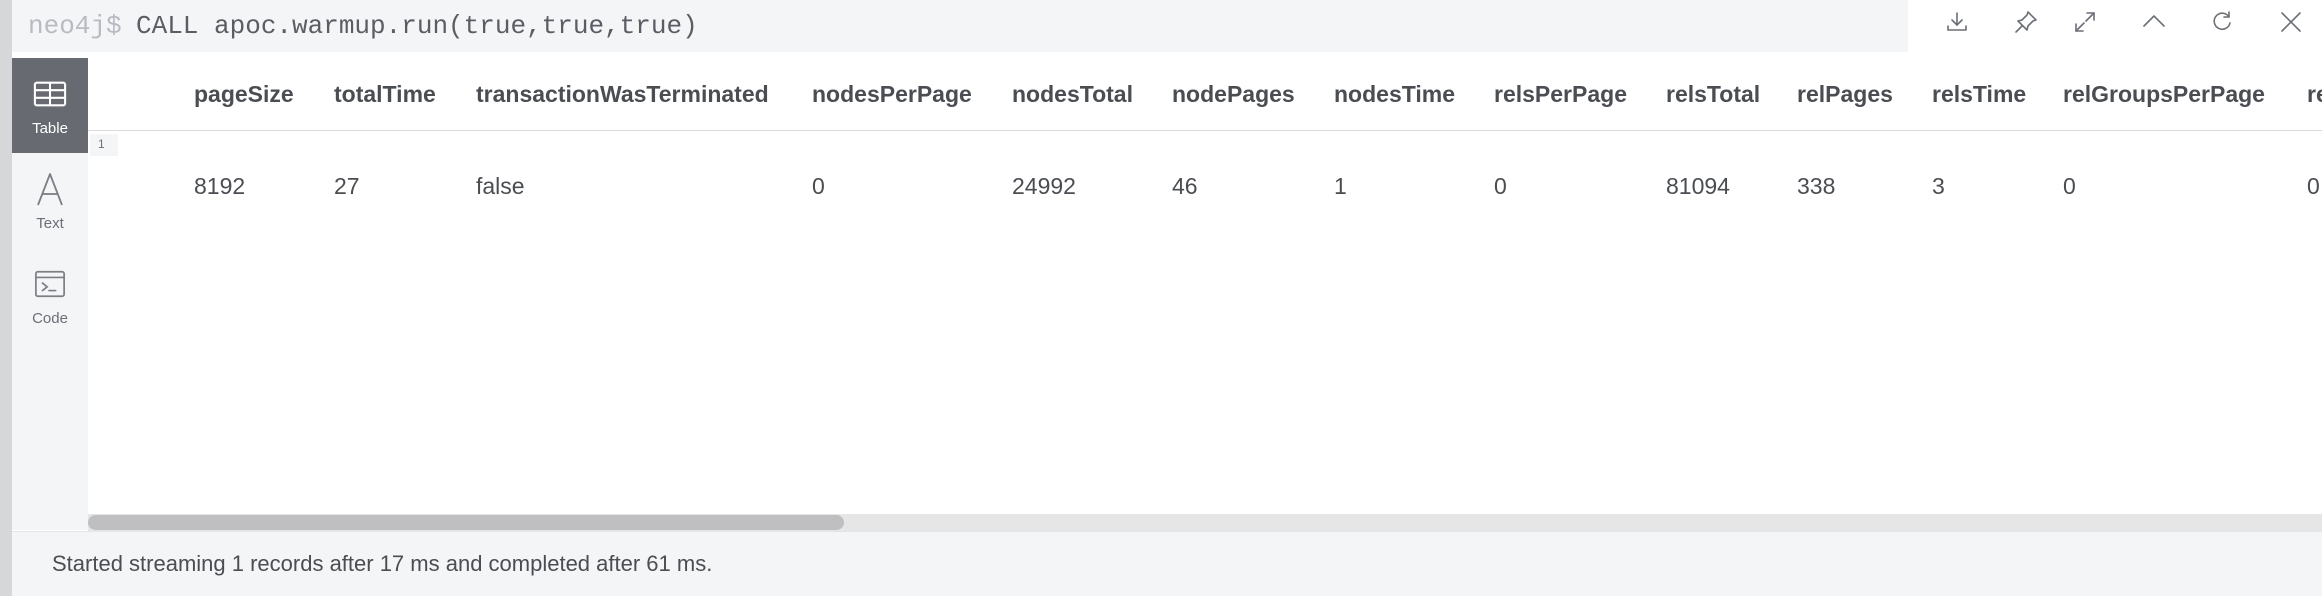 Image resolution: width=2322 pixels, height=596 pixels. Describe the element at coordinates (50, 128) in the screenshot. I see `nav-label-table: Table` at that location.